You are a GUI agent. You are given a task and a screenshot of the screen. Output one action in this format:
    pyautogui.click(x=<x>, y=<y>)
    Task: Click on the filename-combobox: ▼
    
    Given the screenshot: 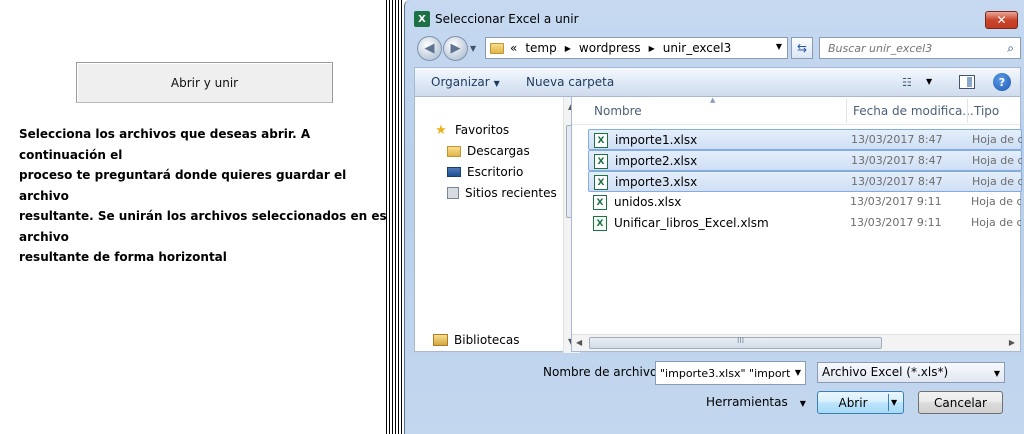 What is the action you would take?
    pyautogui.click(x=730, y=373)
    